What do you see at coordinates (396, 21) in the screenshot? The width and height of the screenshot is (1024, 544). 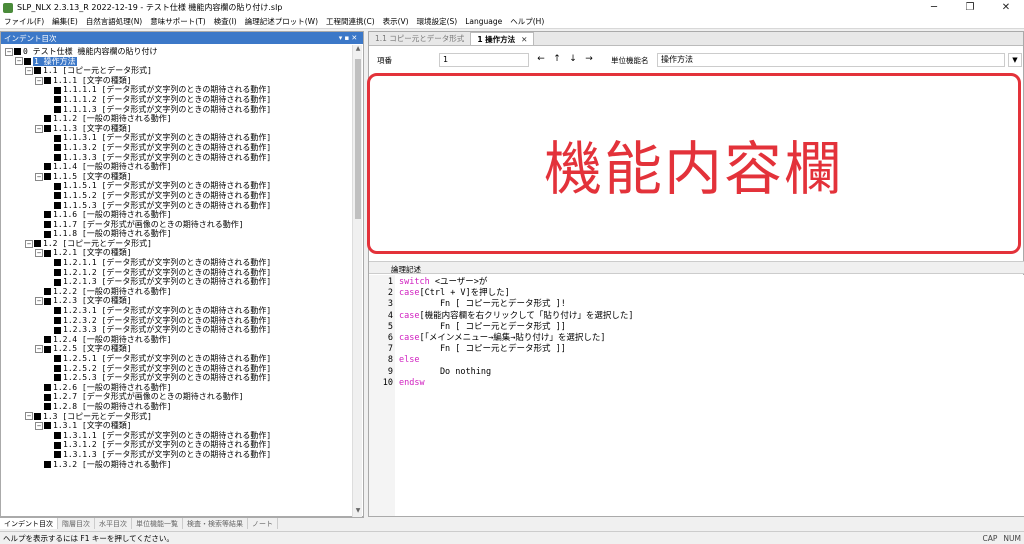 I see `menu-item: 表示(V)` at bounding box center [396, 21].